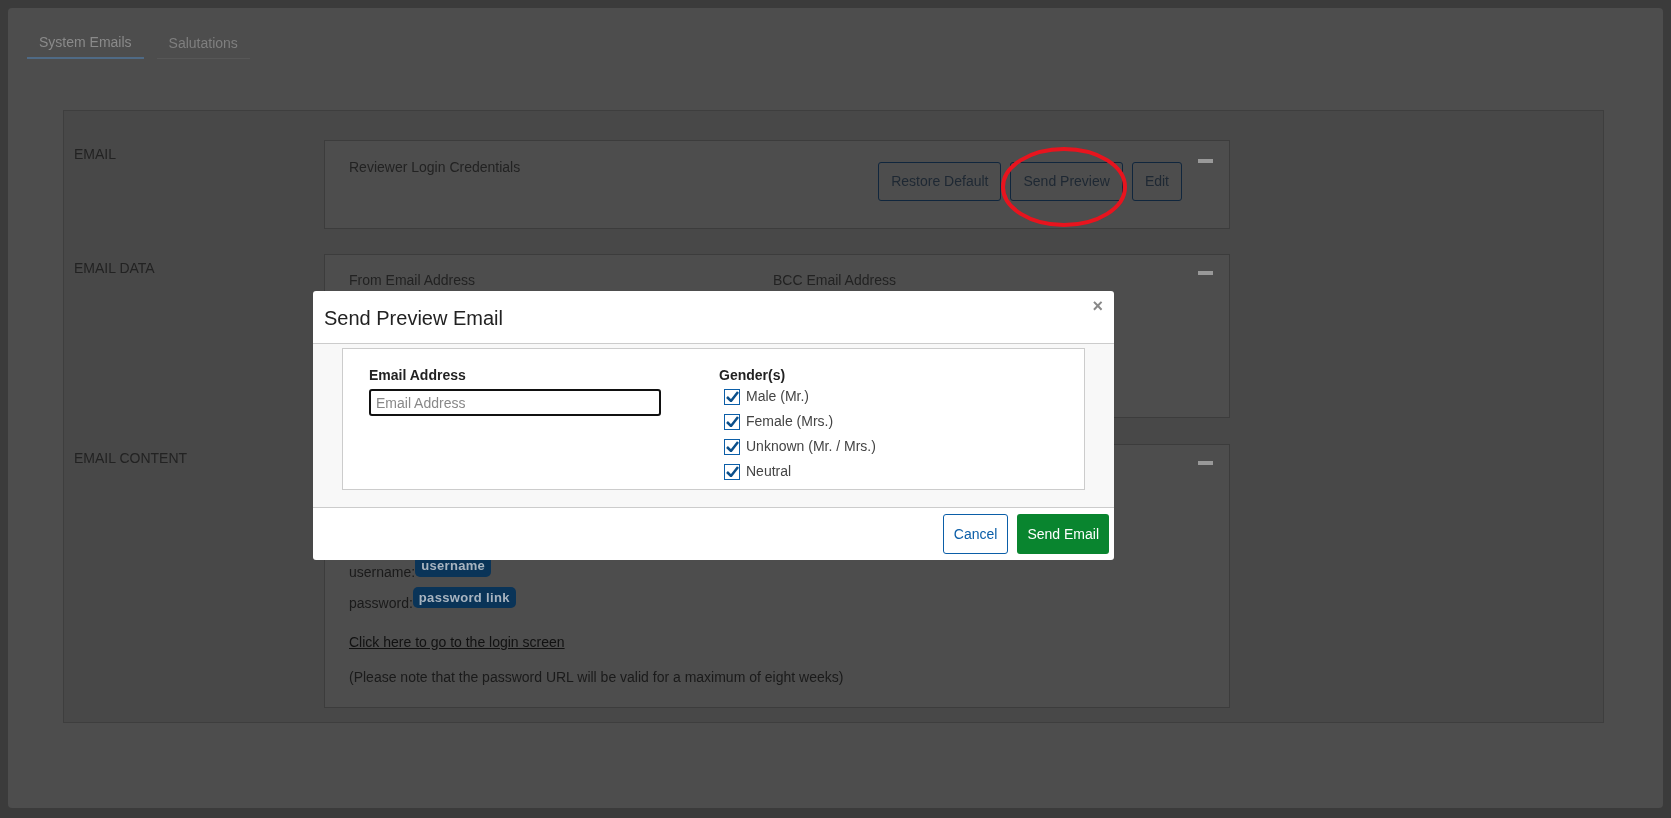 This screenshot has height=818, width=1671. Describe the element at coordinates (515, 402) in the screenshot. I see `email-input: Email Address` at that location.